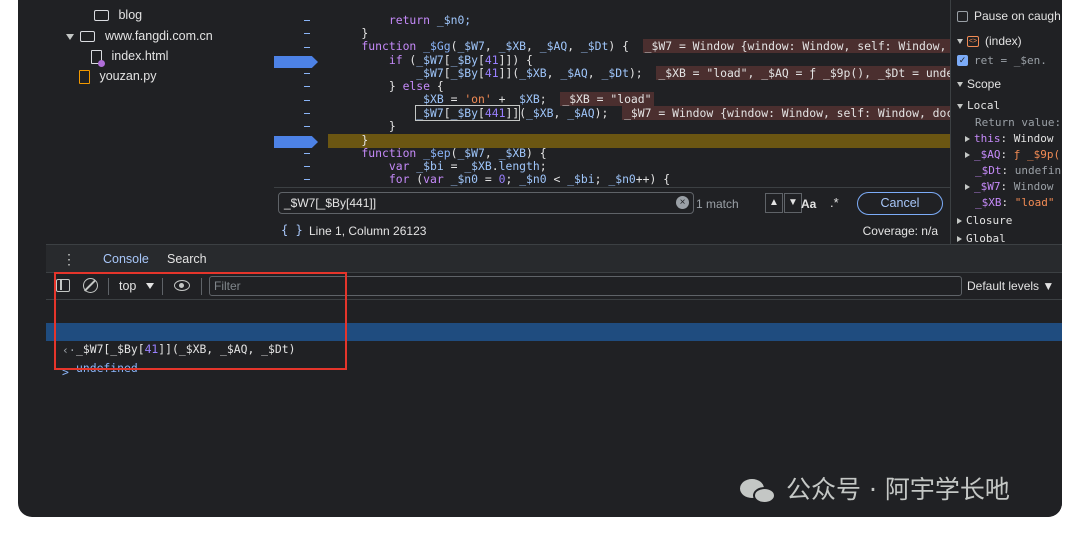 This screenshot has height=535, width=1080. I want to click on wechat-watermark: 公众号 · 阿宇学长吔, so click(875, 490).